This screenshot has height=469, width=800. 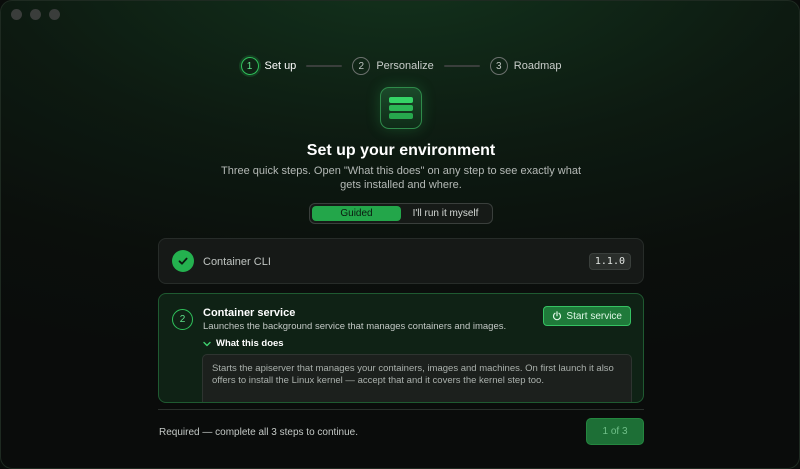 I want to click on setup-stepper: 1 Set up 2 Personalize 3 Roadmap, so click(x=400, y=66).